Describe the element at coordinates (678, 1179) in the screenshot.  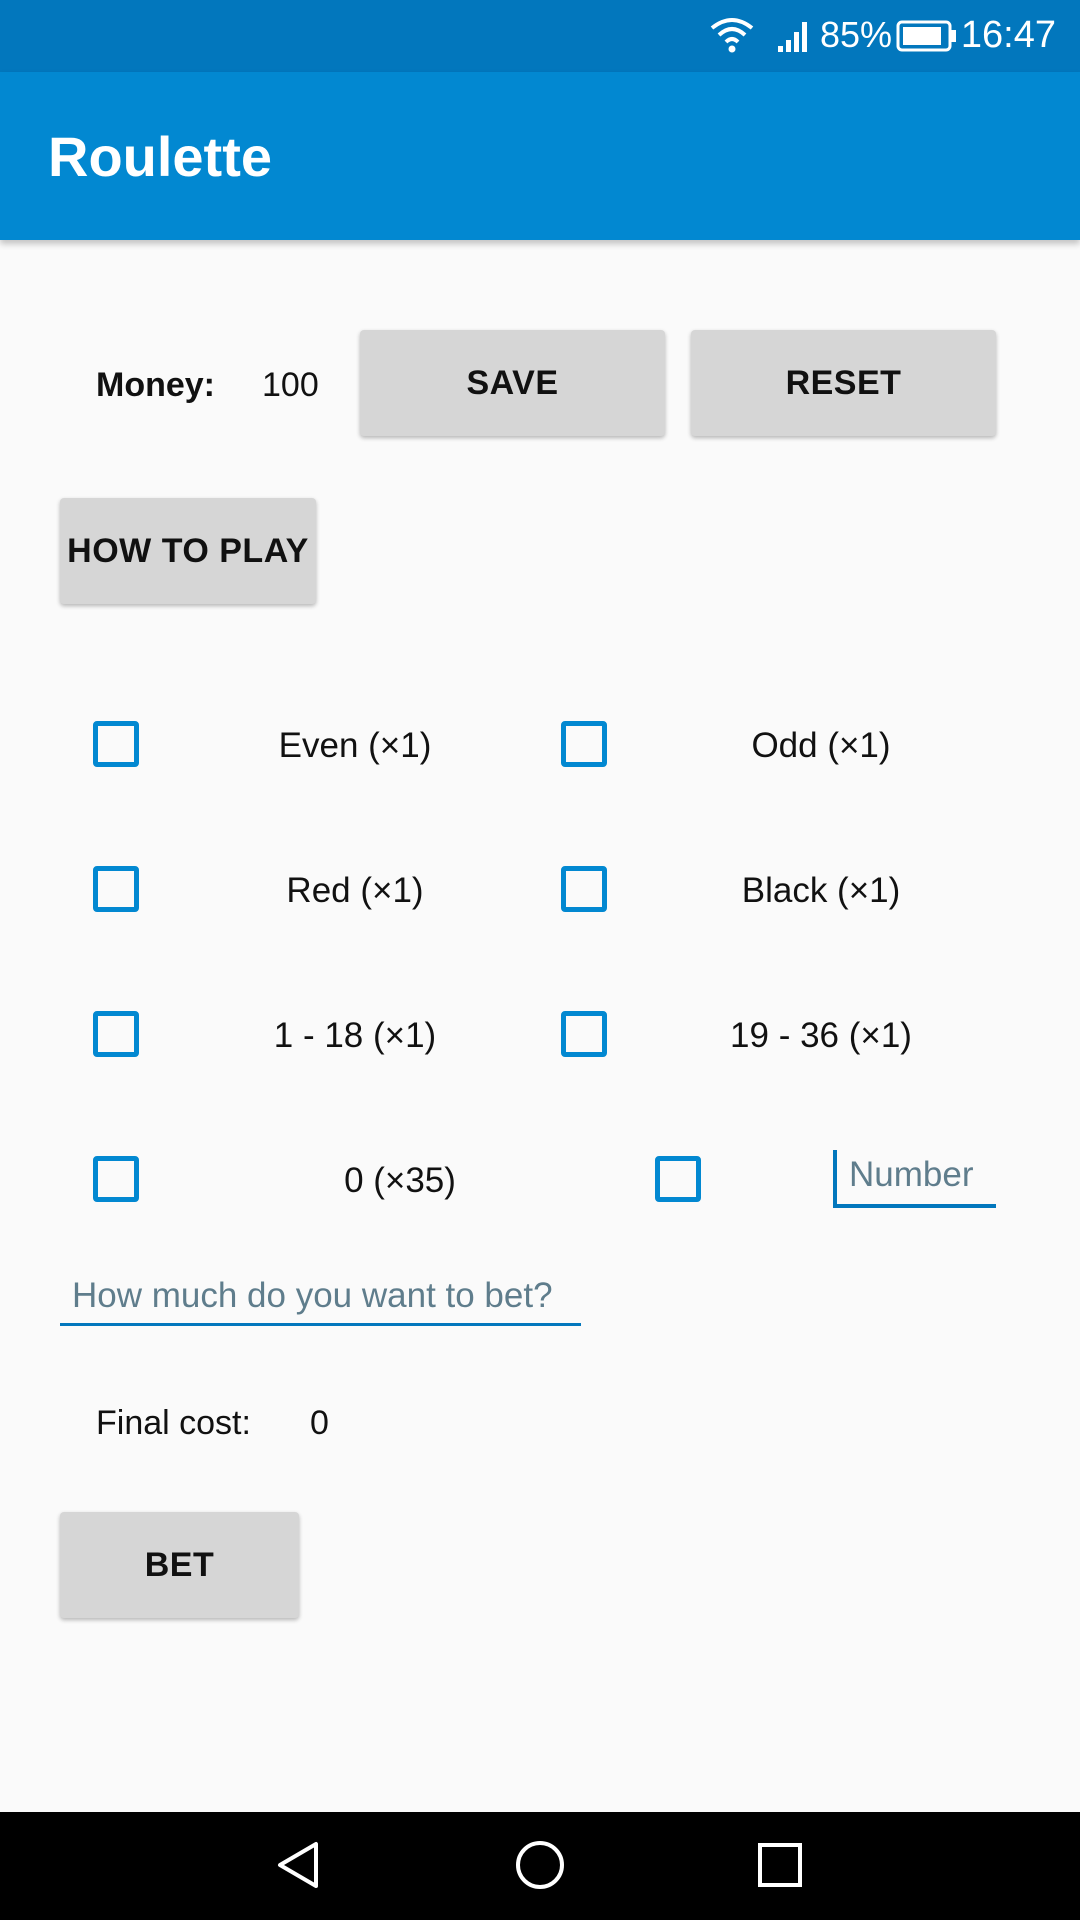
I see `number-checkbox` at that location.